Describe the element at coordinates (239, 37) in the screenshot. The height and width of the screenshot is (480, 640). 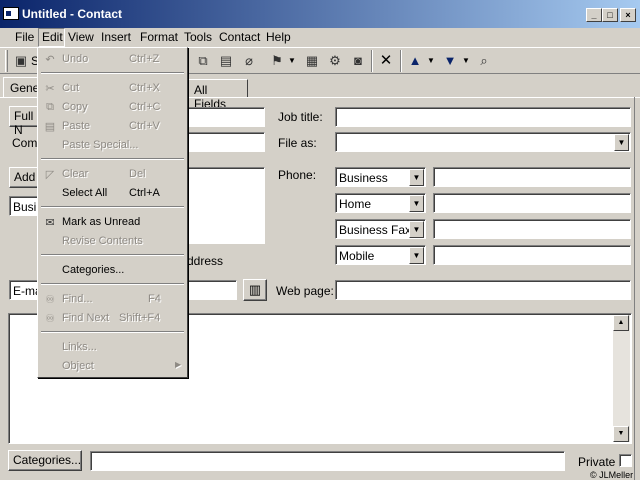
I see `menu-contact: Contact` at that location.